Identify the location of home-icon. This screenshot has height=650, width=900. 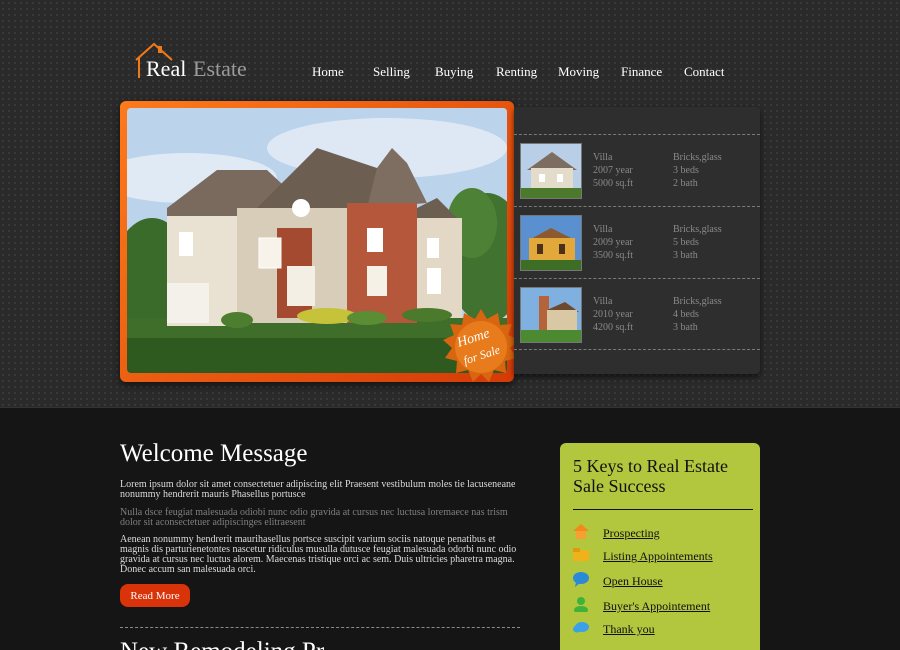
(581, 531).